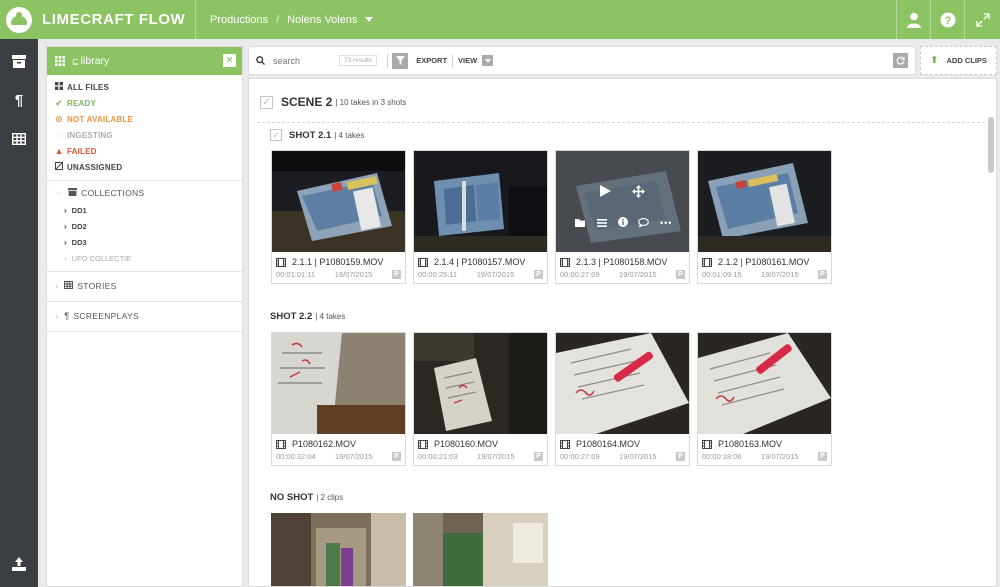  I want to click on clip-card: P1080164.MOV 00:00:27:09 19/07/2015 P, so click(622, 399).